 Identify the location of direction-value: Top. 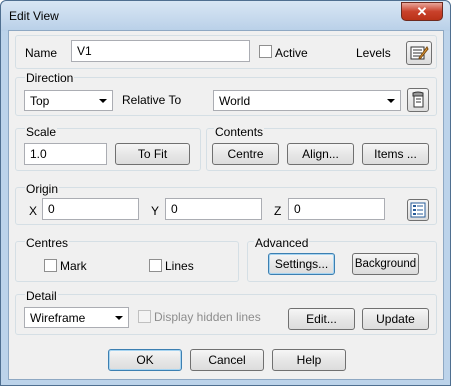
(40, 101).